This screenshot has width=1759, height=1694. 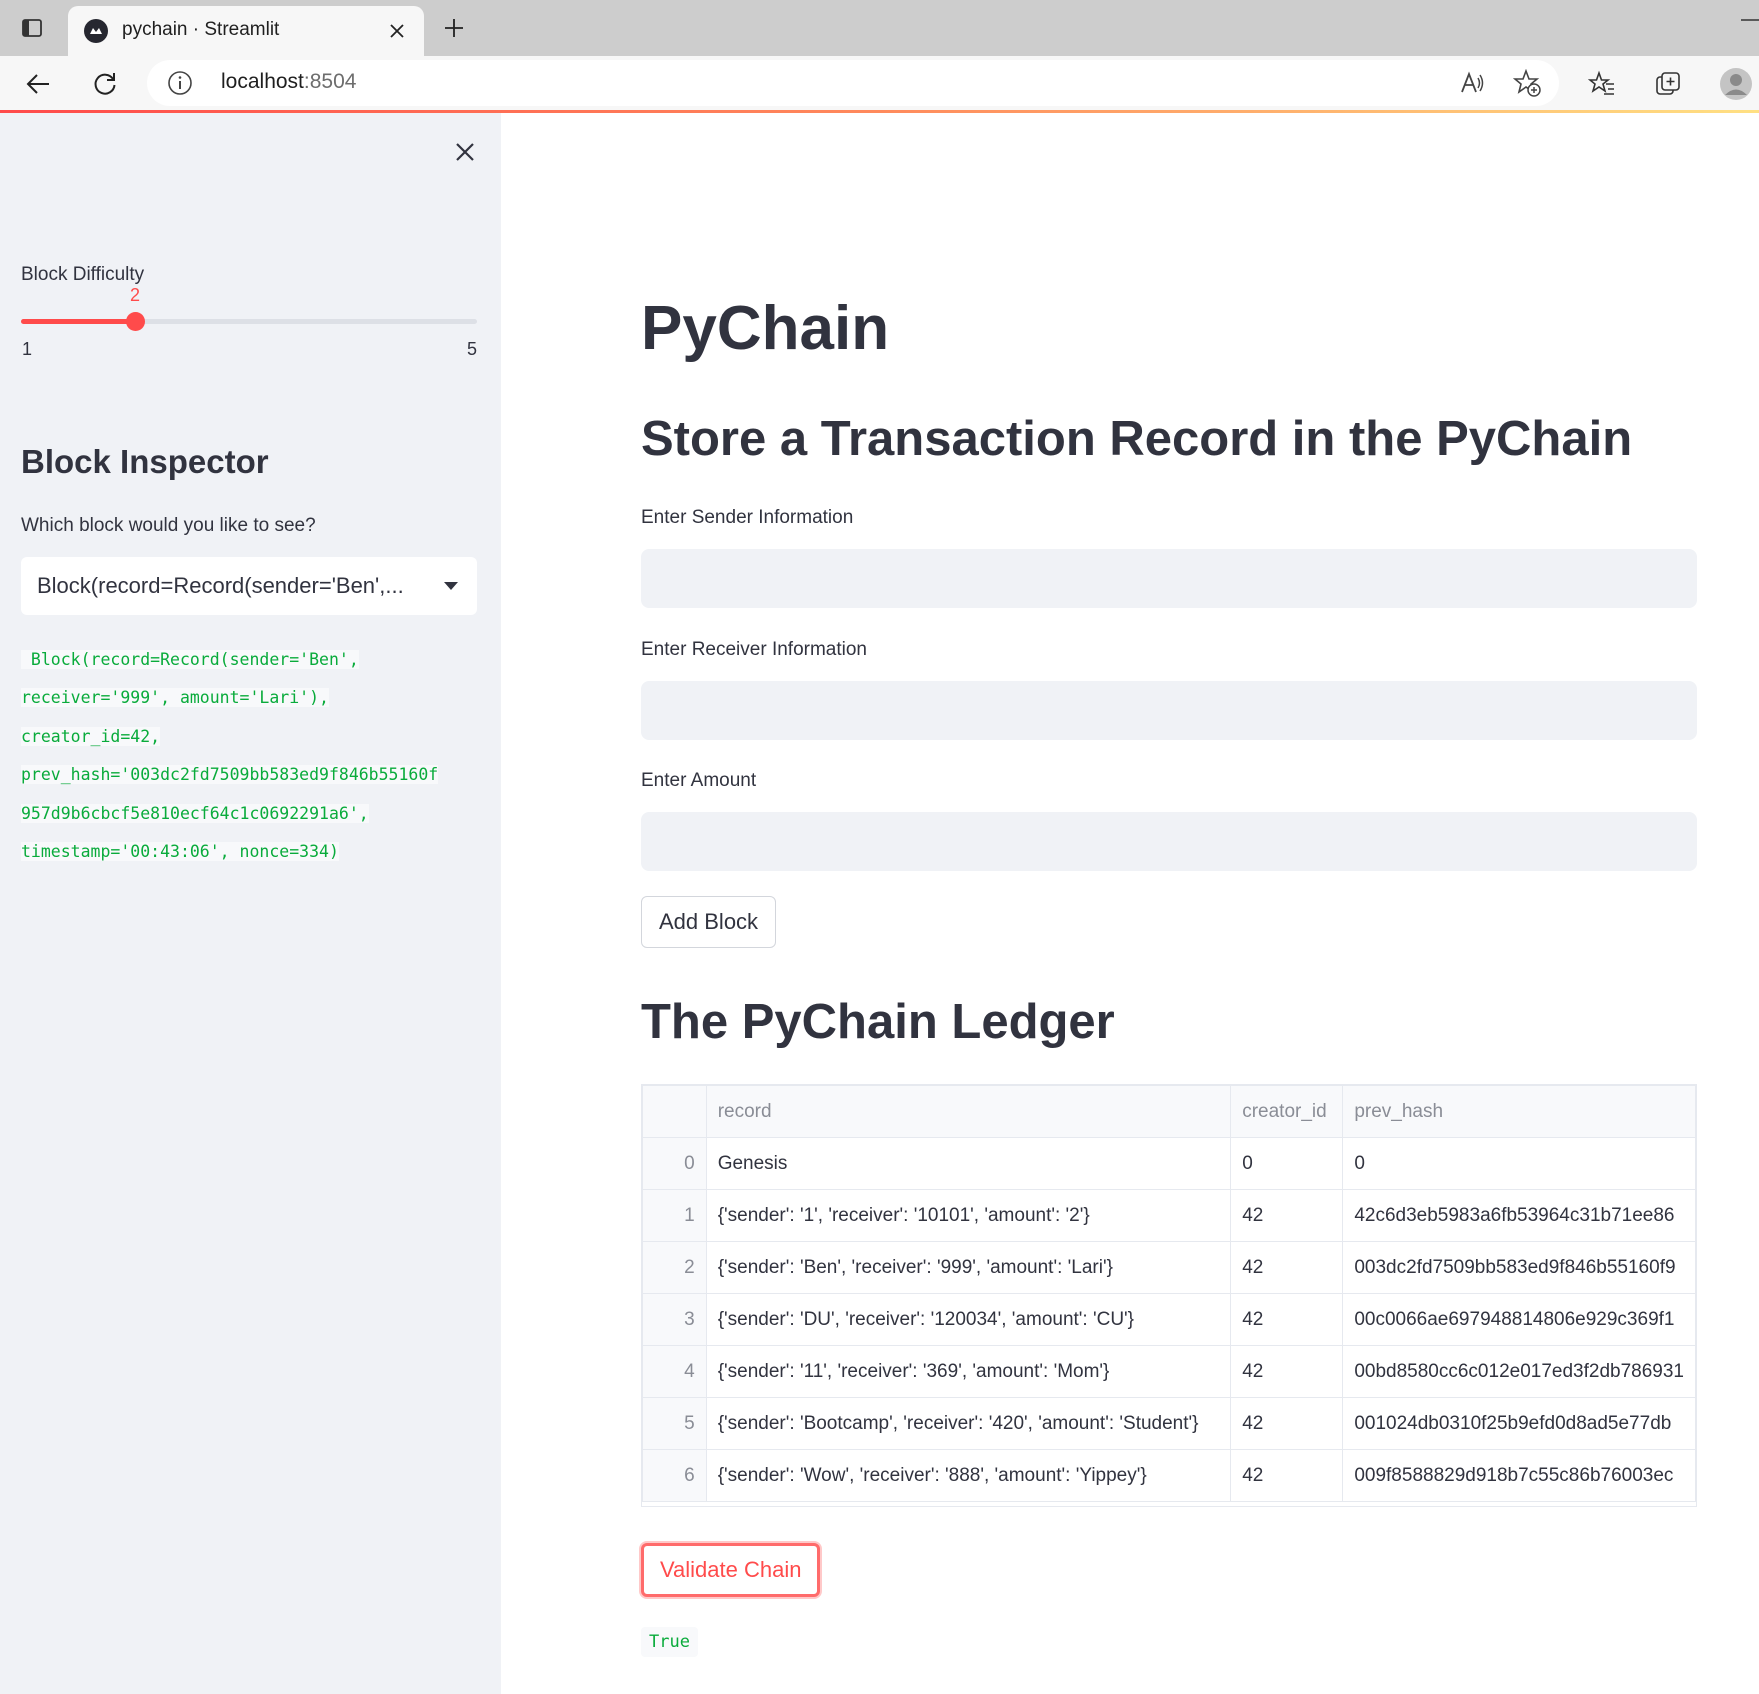 I want to click on index-header, so click(x=674, y=1111).